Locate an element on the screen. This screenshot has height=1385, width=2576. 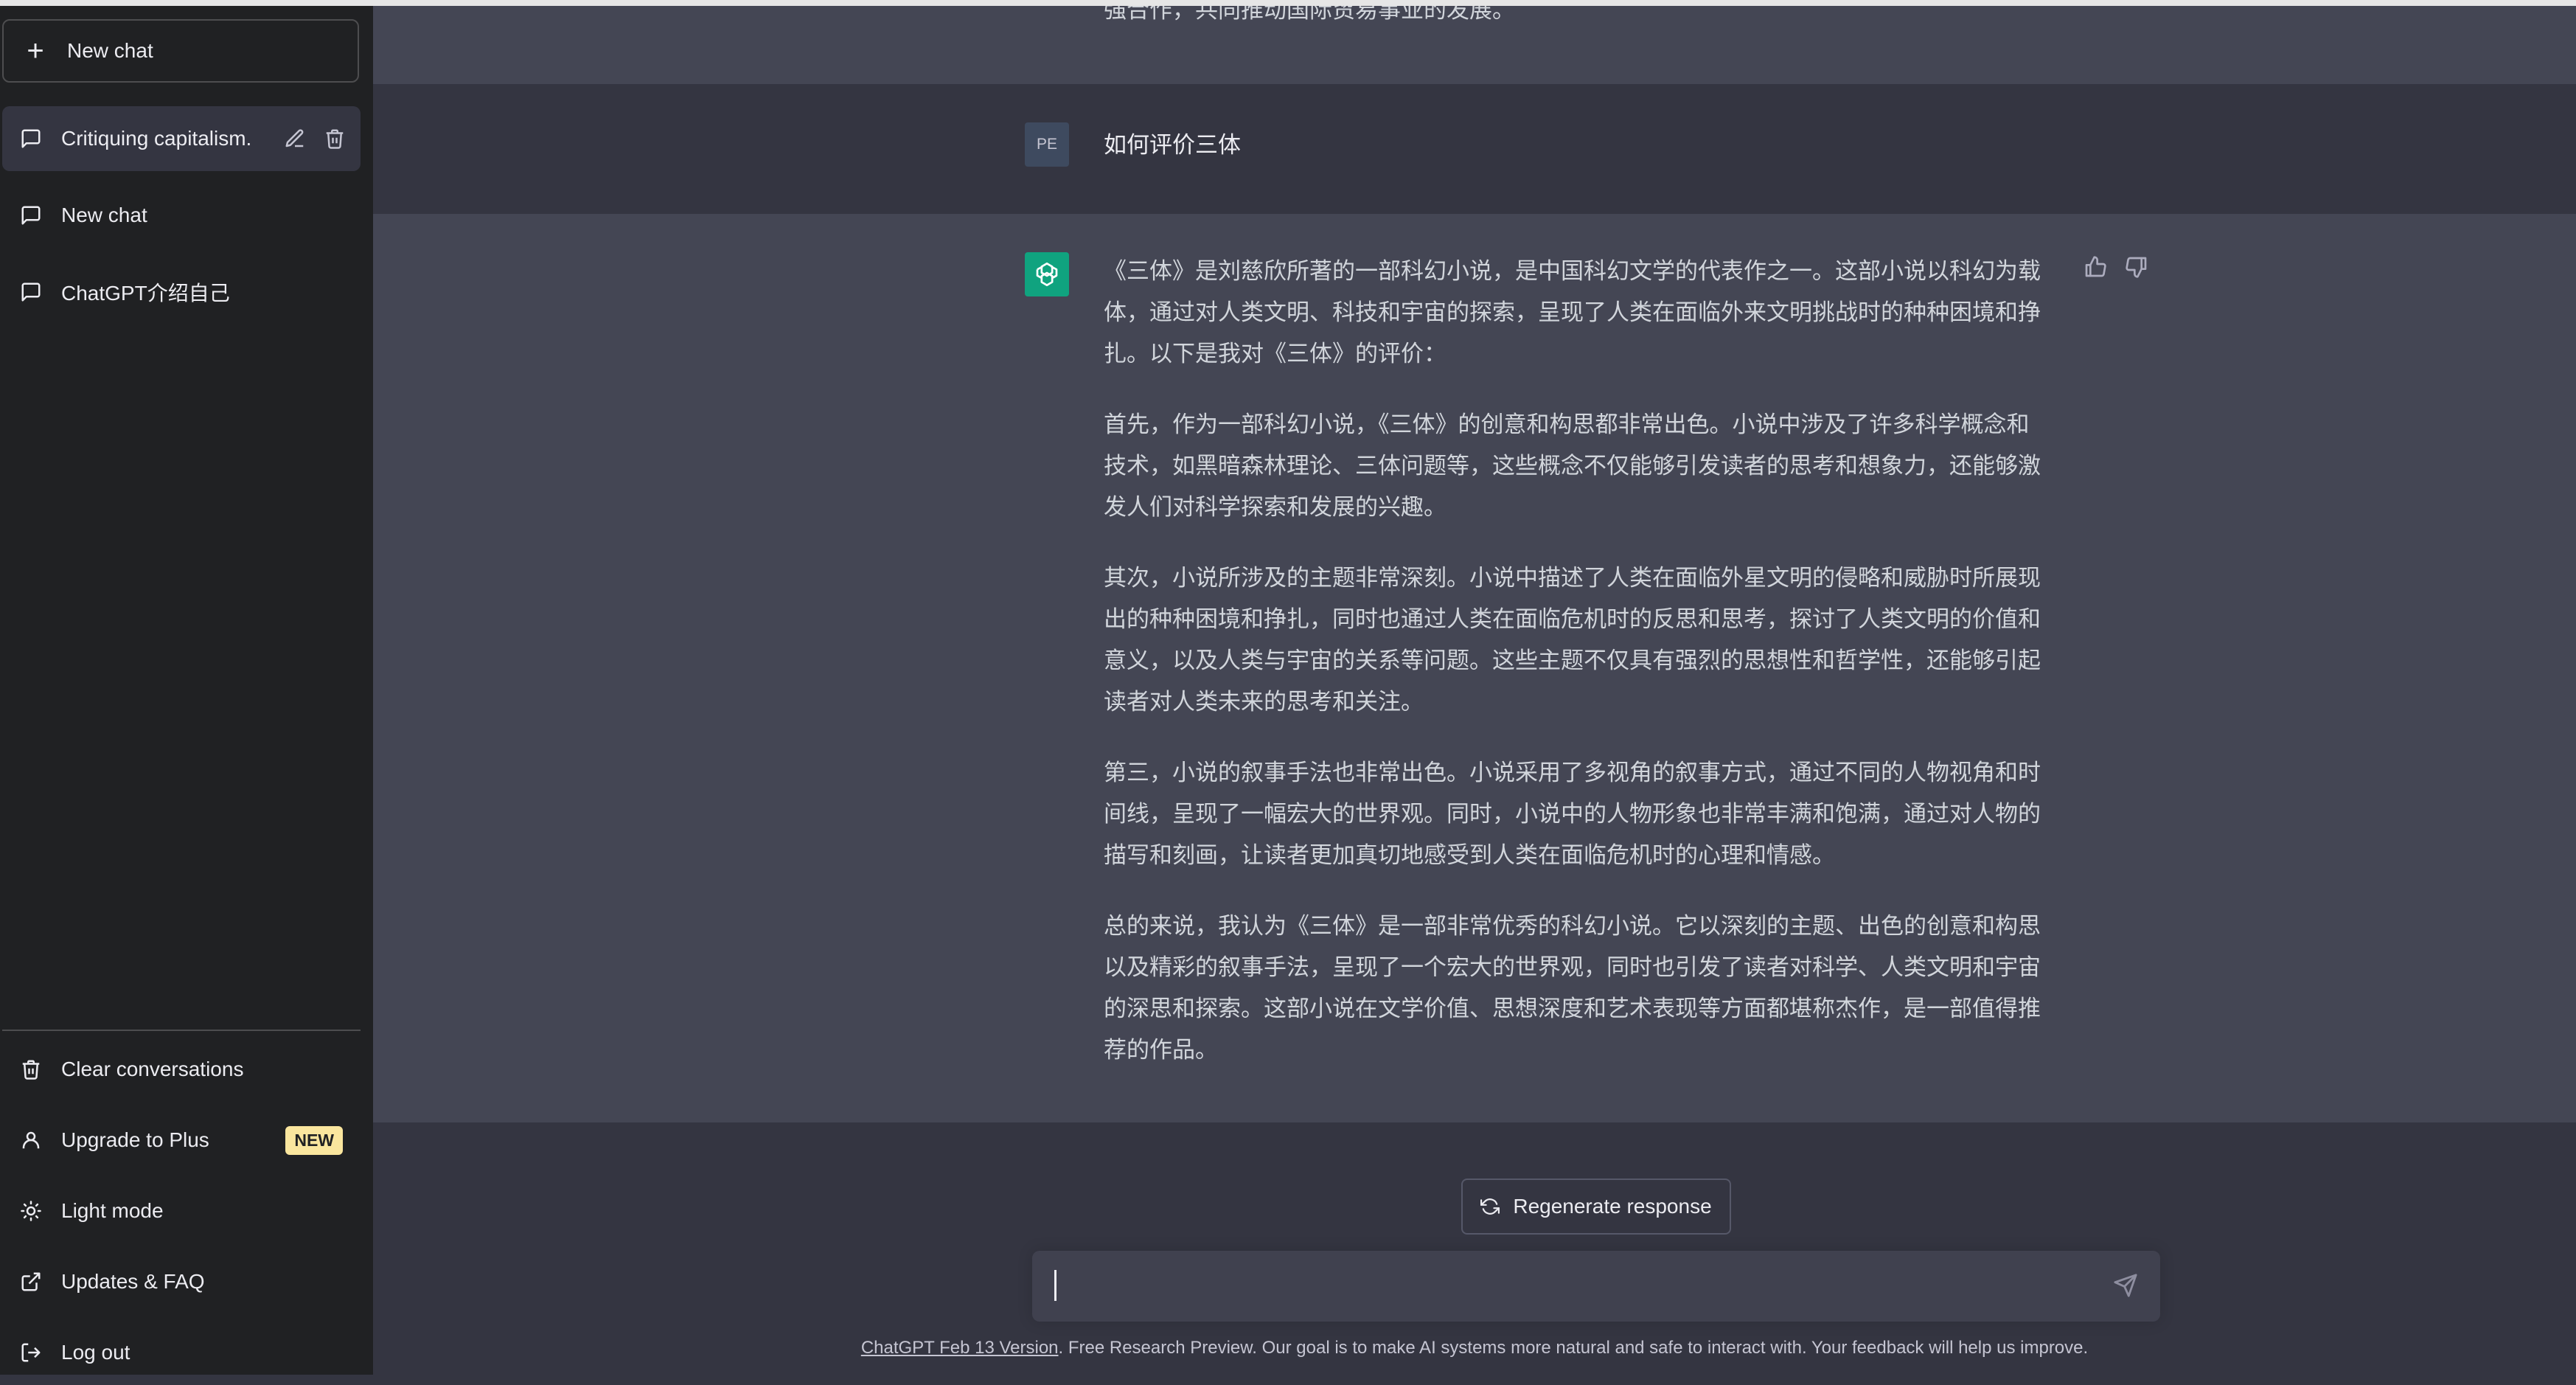
plus-icon: + is located at coordinates (36, 51).